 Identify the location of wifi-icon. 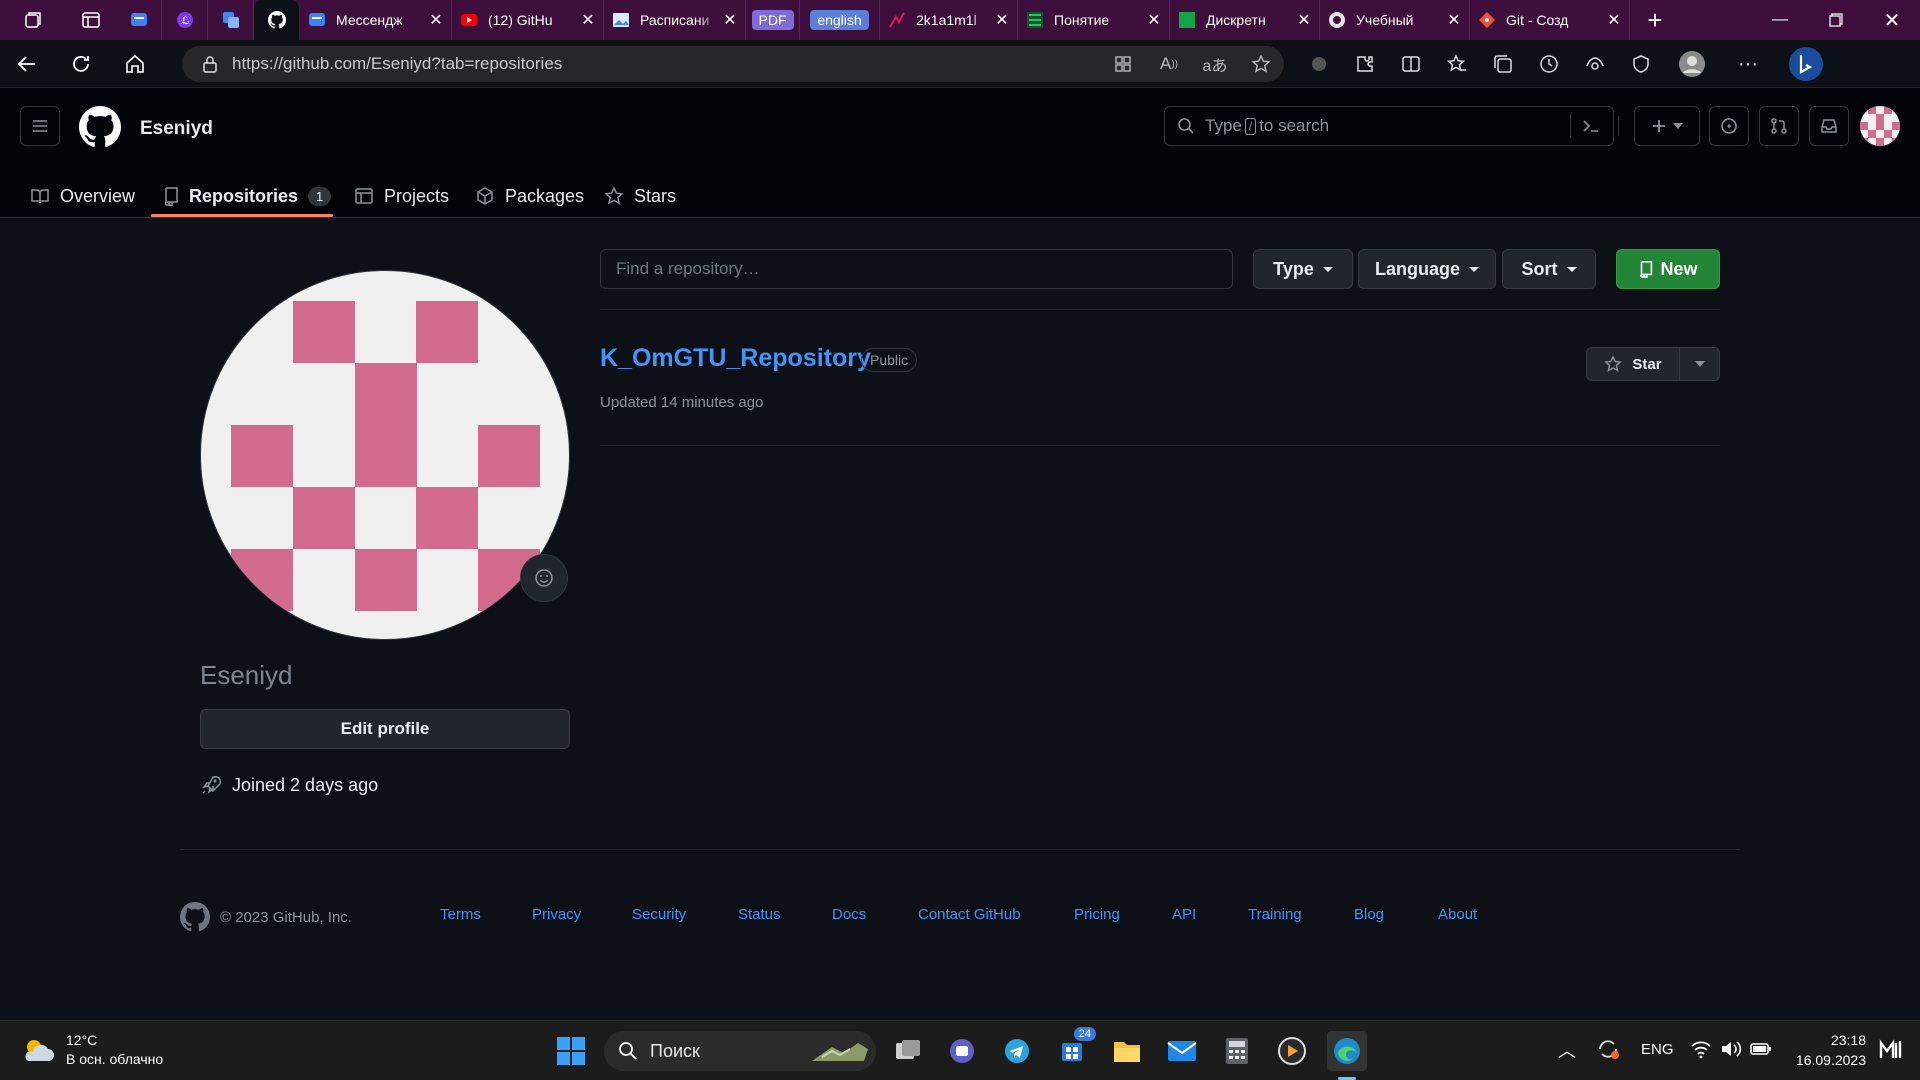
(1701, 1049).